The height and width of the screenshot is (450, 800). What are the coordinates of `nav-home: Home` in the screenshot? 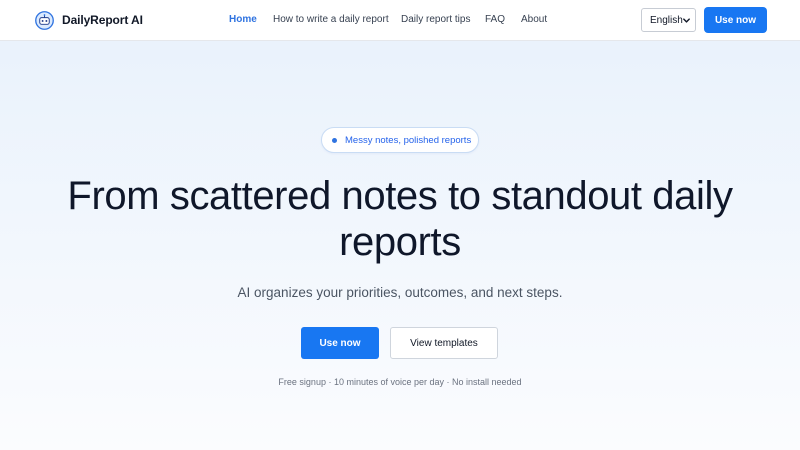 It's located at (243, 19).